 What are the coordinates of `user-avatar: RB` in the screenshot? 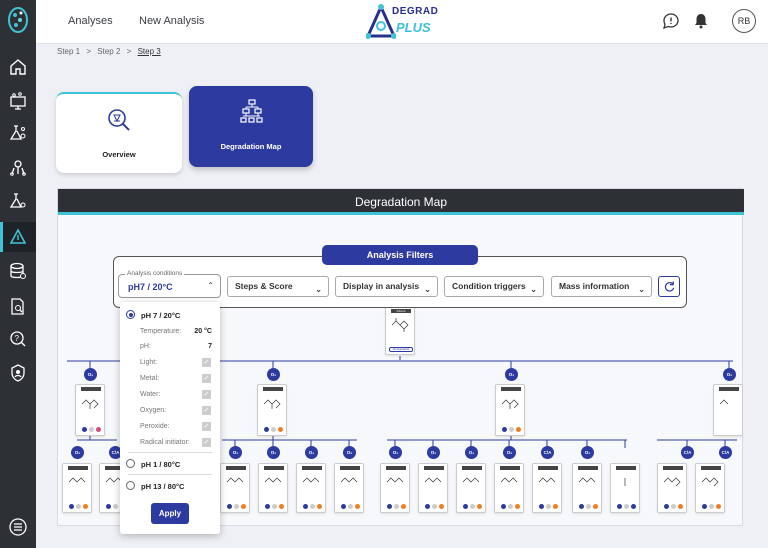 It's located at (744, 21).